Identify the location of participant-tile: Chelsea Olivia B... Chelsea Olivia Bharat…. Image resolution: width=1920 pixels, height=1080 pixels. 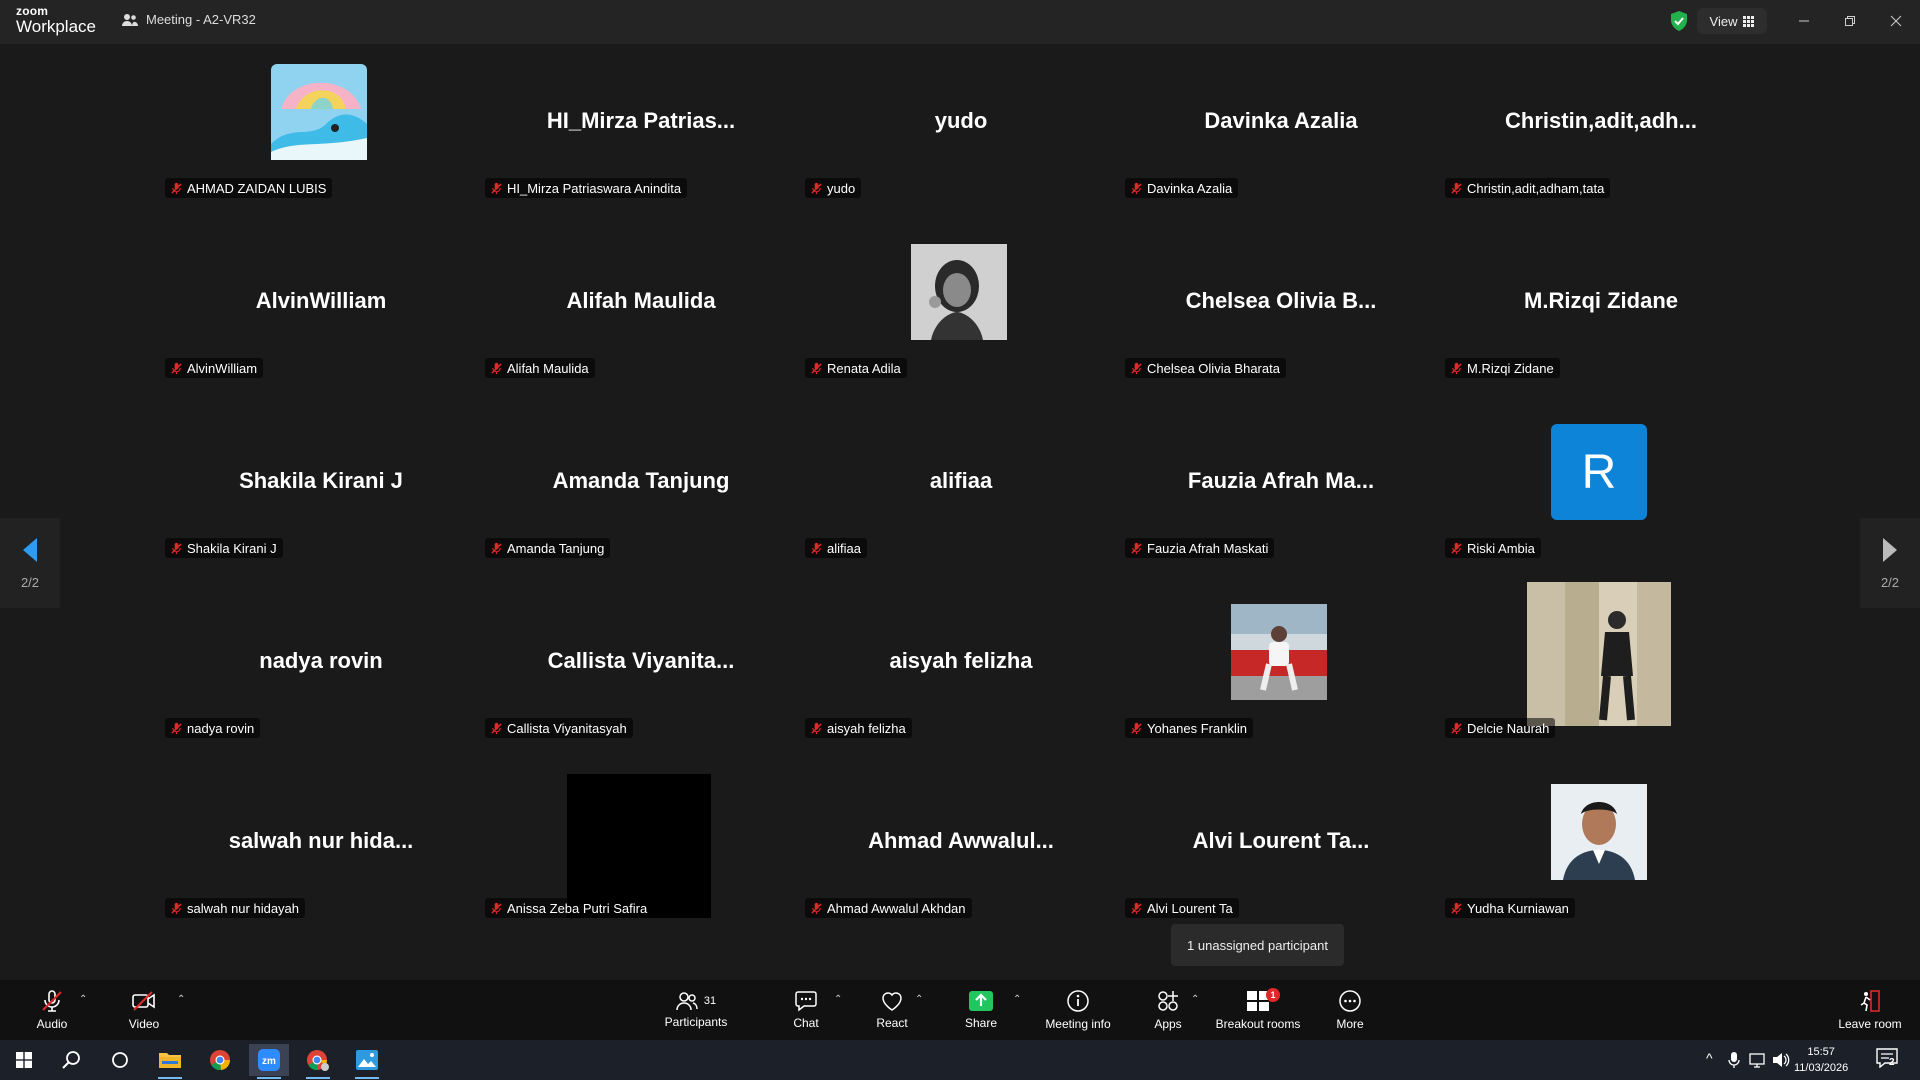
(1281, 309).